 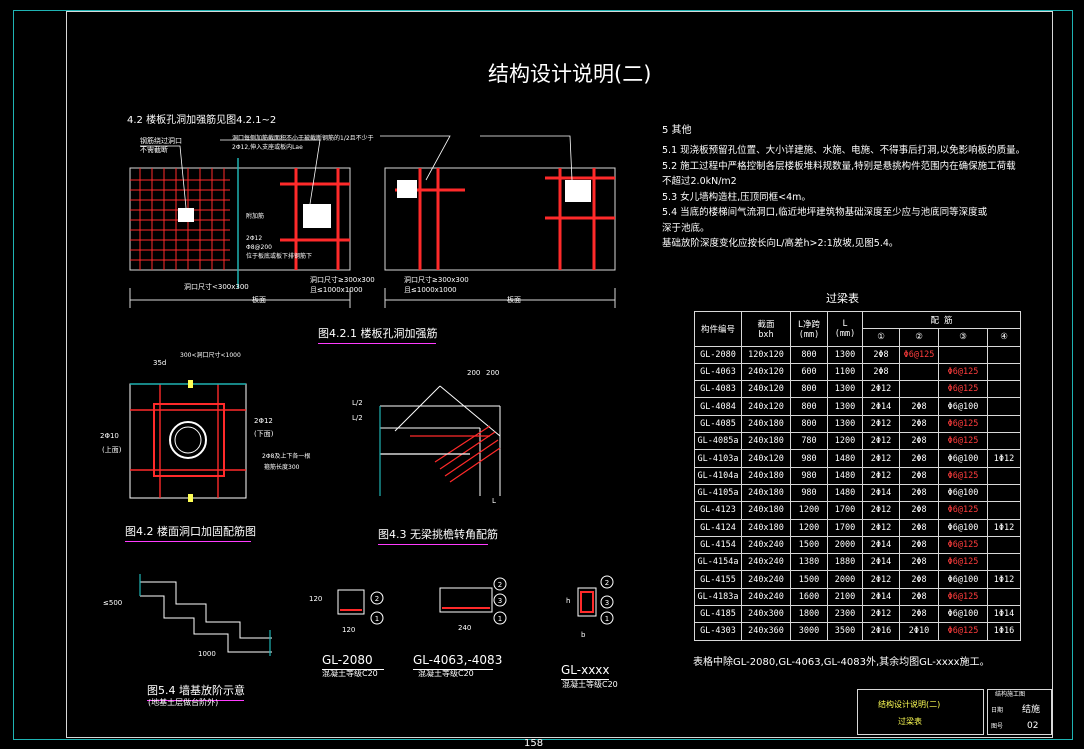 I want to click on table-cell: GL-4185, so click(x=718, y=614).